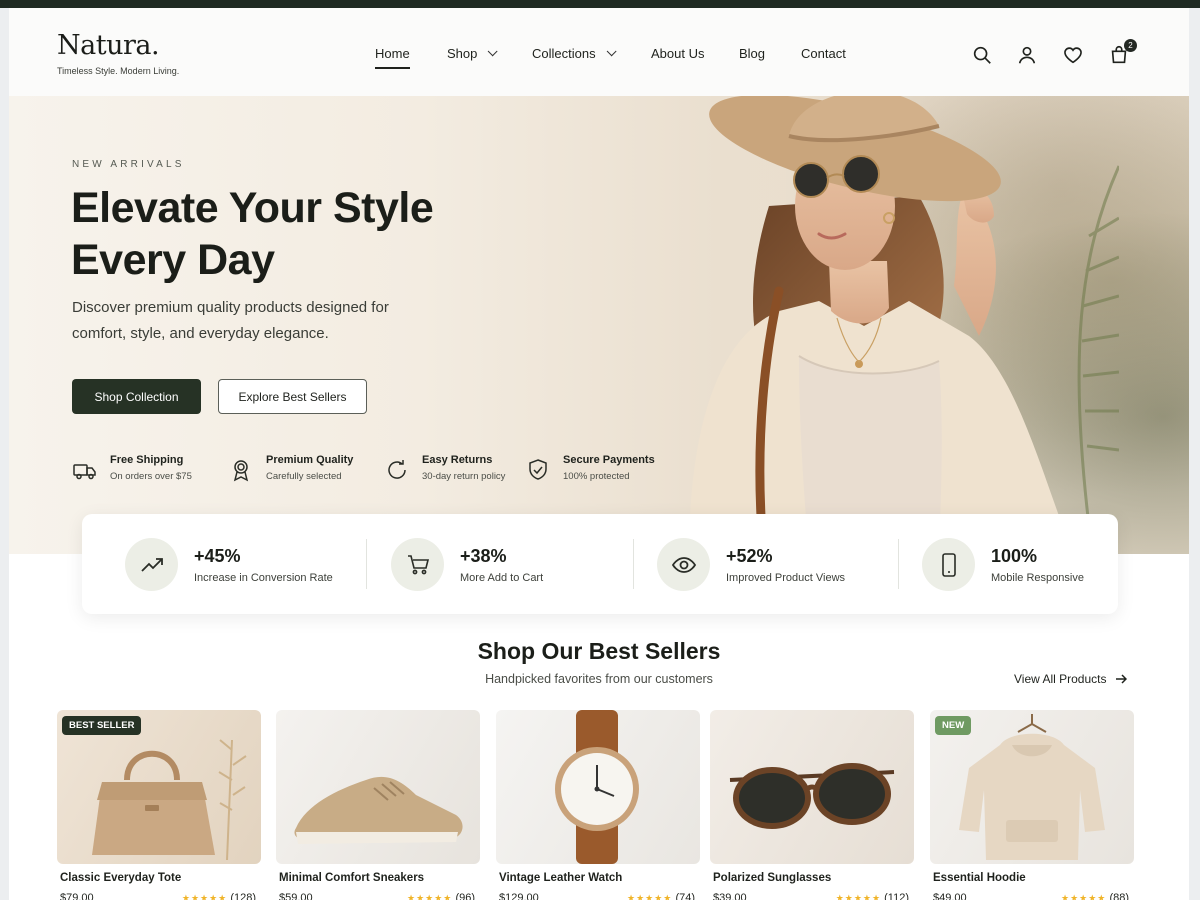  What do you see at coordinates (379, 878) in the screenshot?
I see `product-name: Minimal Comfort Sneakers` at bounding box center [379, 878].